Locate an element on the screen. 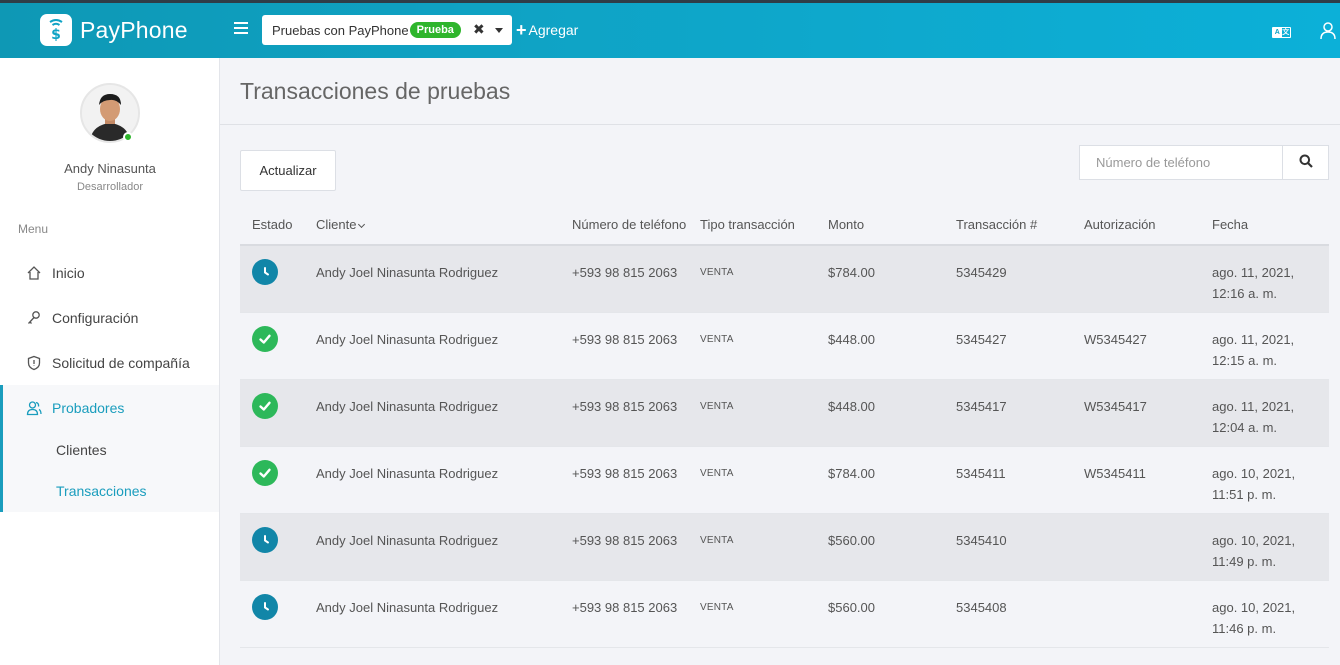 The height and width of the screenshot is (665, 1340). date-cell: ago. 10, 2021, 11:46 p. m. is located at coordinates (1264, 614).